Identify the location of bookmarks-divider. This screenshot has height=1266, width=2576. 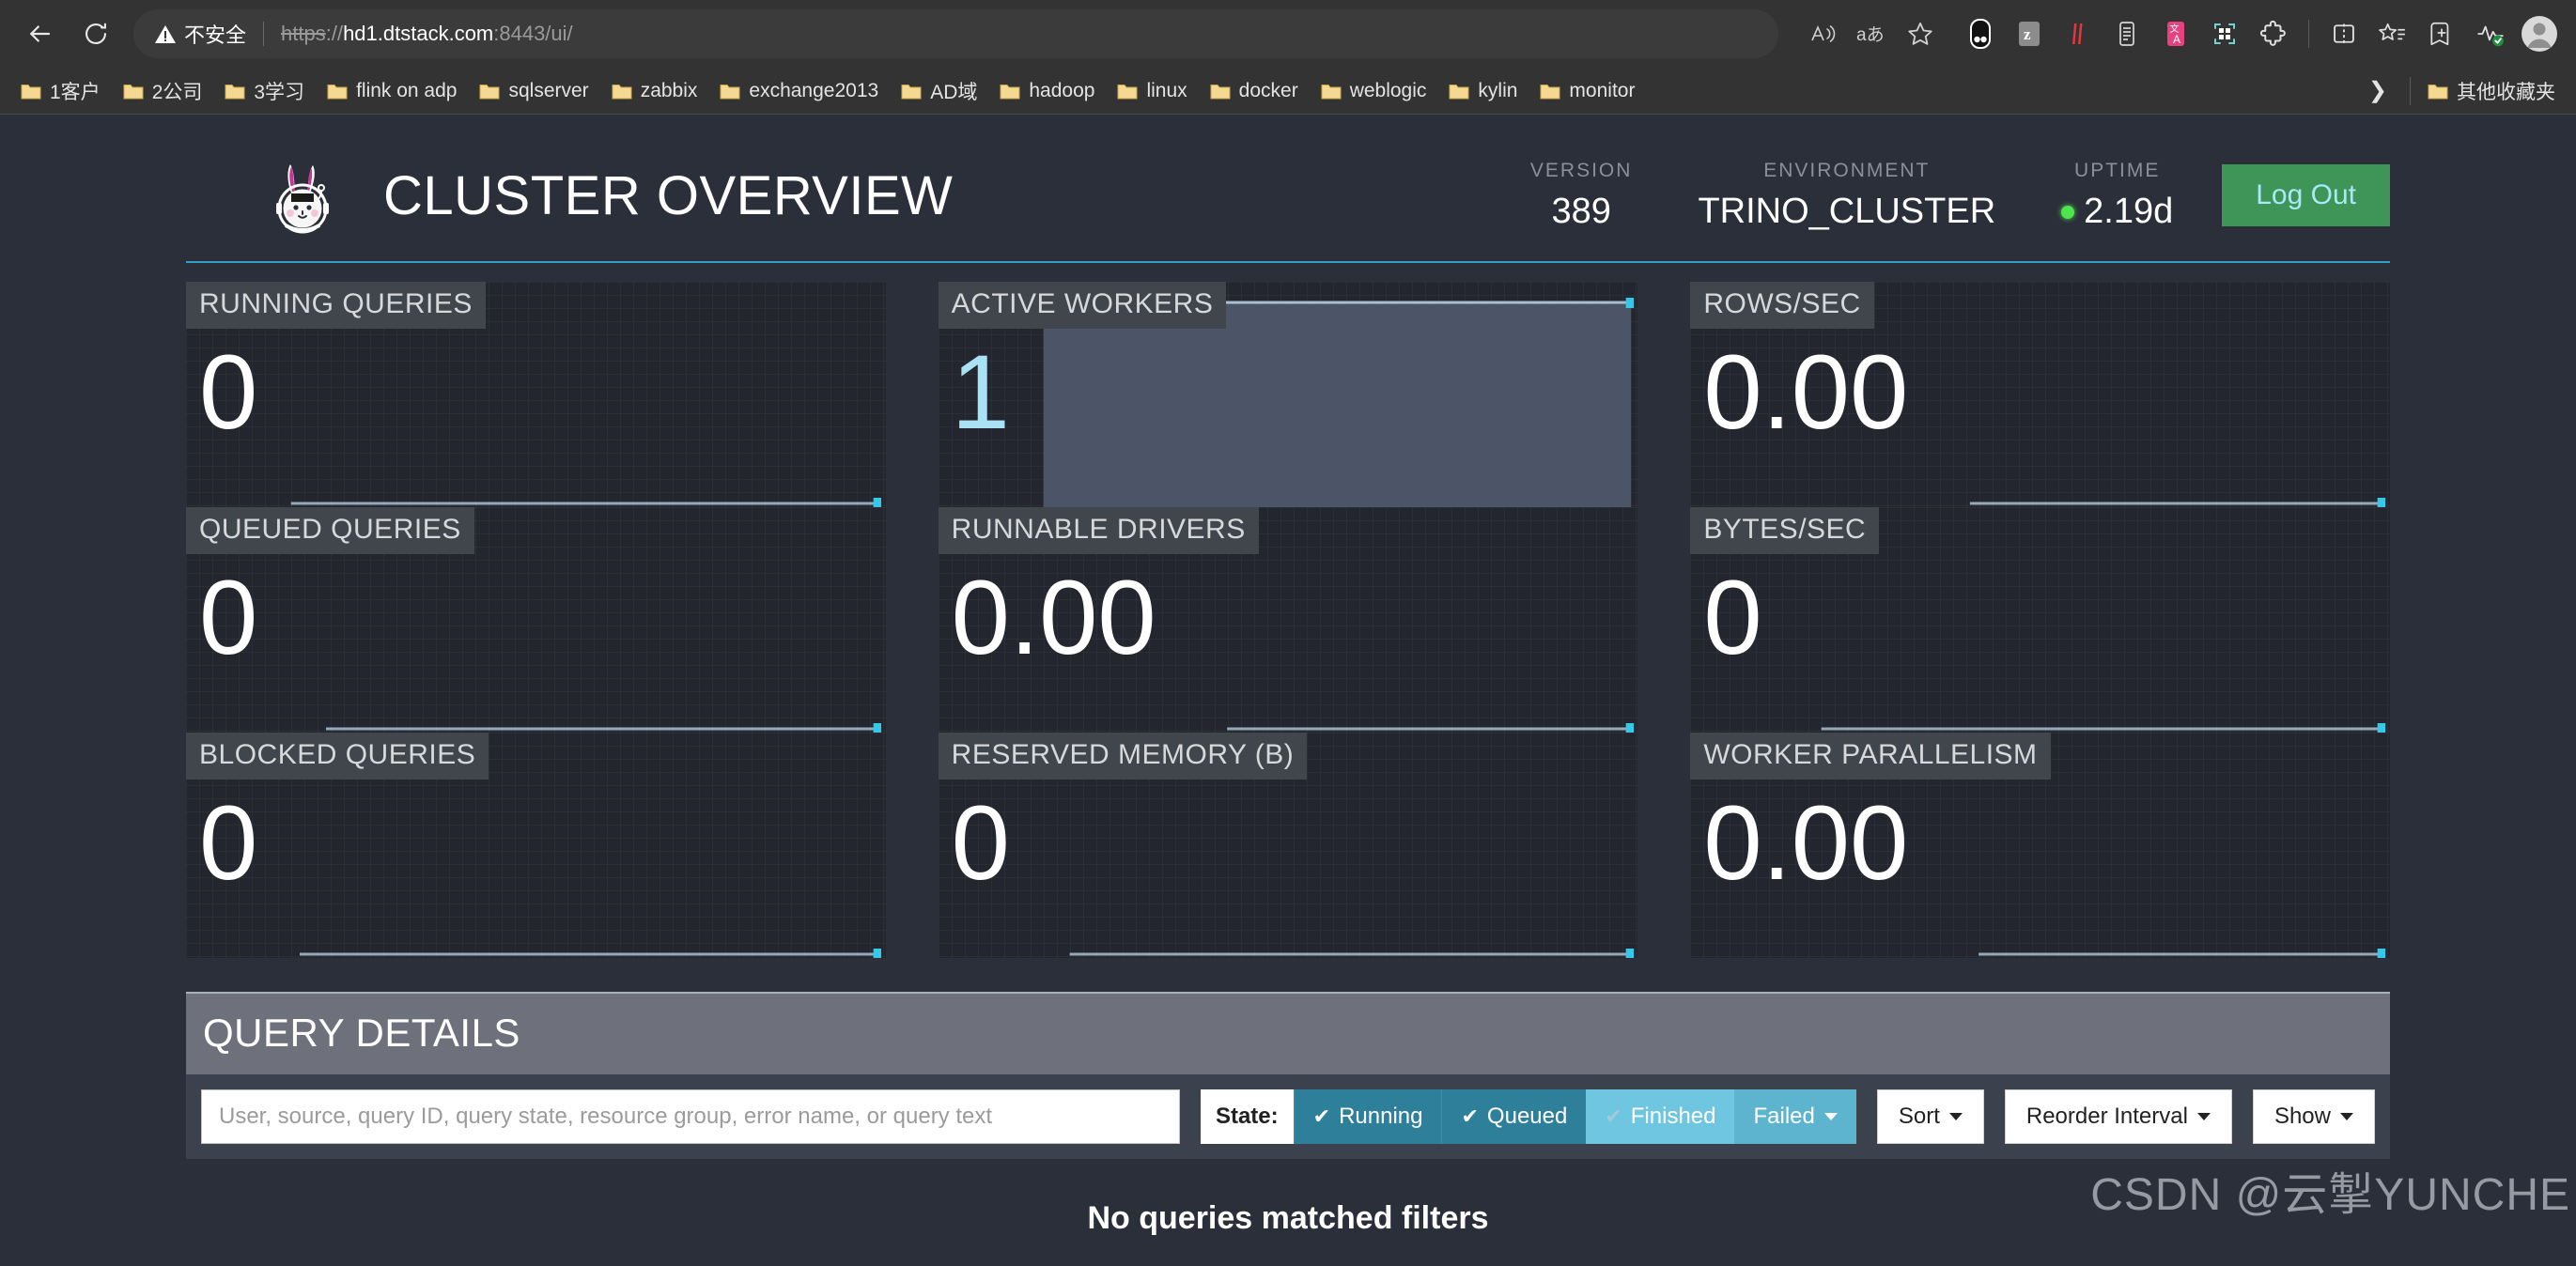
(2410, 90).